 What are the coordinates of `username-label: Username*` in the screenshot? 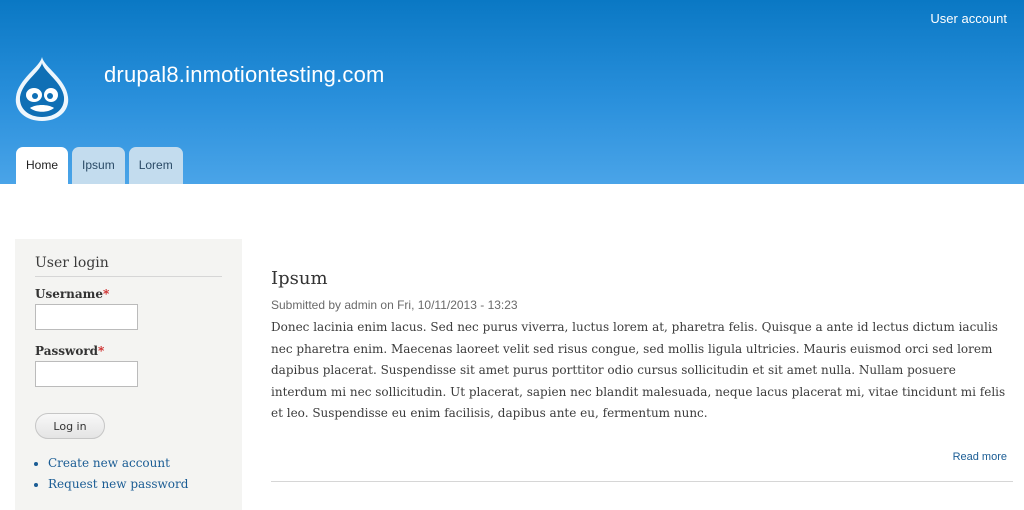 It's located at (128, 294).